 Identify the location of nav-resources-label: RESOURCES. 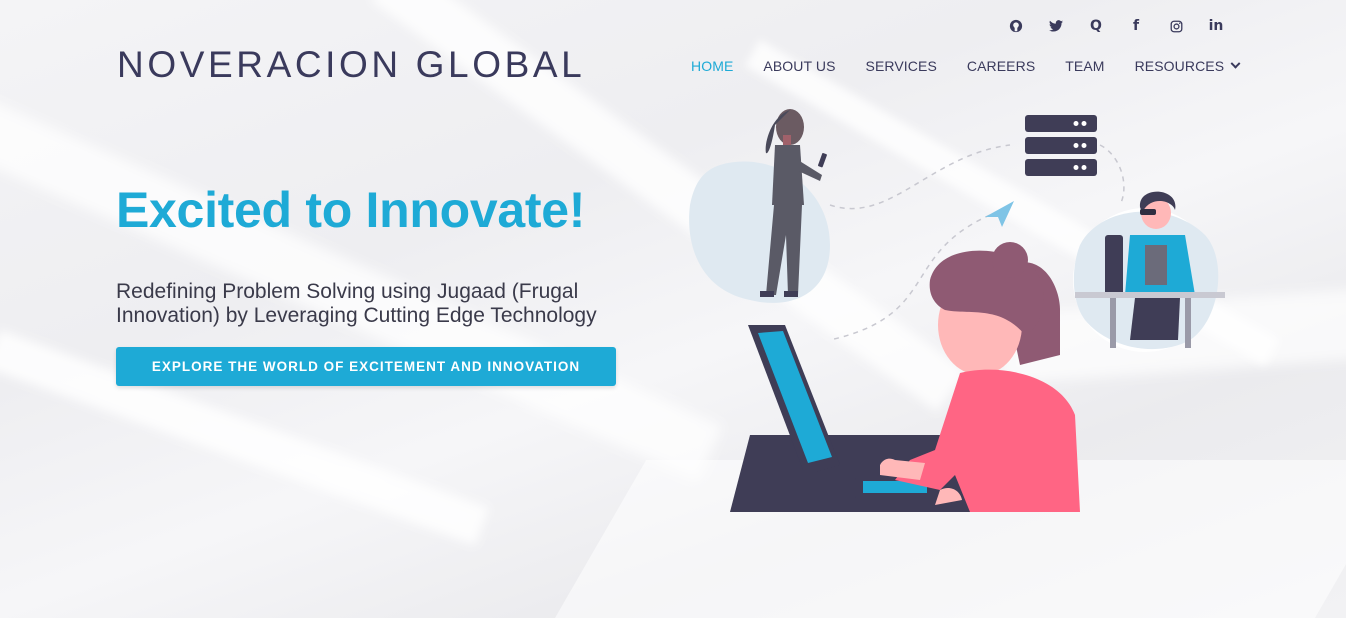
(1179, 66).